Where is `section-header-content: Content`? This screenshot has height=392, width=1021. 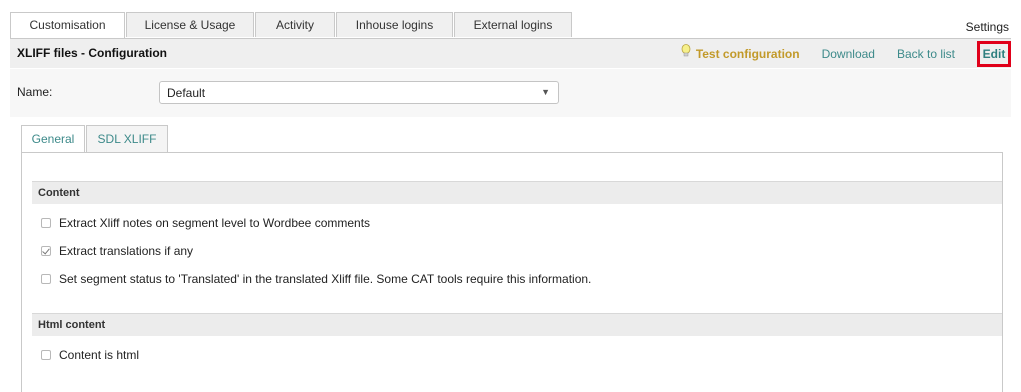
section-header-content: Content is located at coordinates (517, 192).